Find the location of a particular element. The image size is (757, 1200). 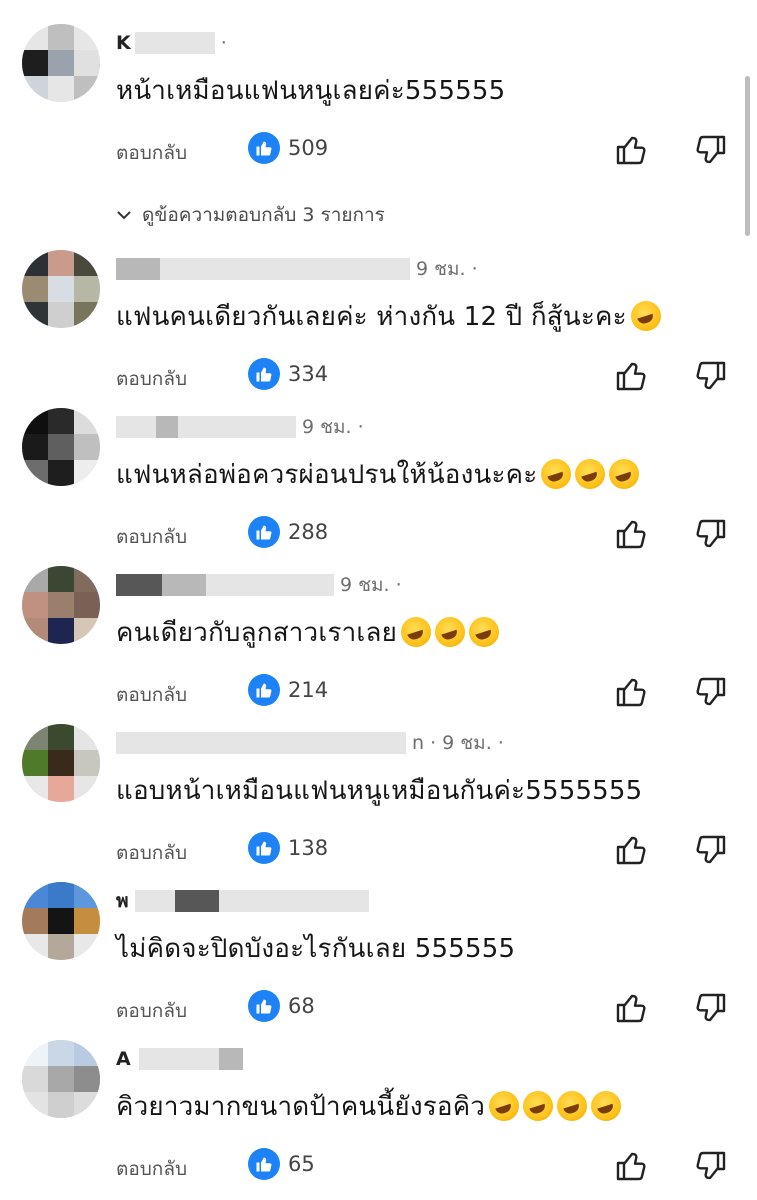

like-count: 138 is located at coordinates (308, 848).